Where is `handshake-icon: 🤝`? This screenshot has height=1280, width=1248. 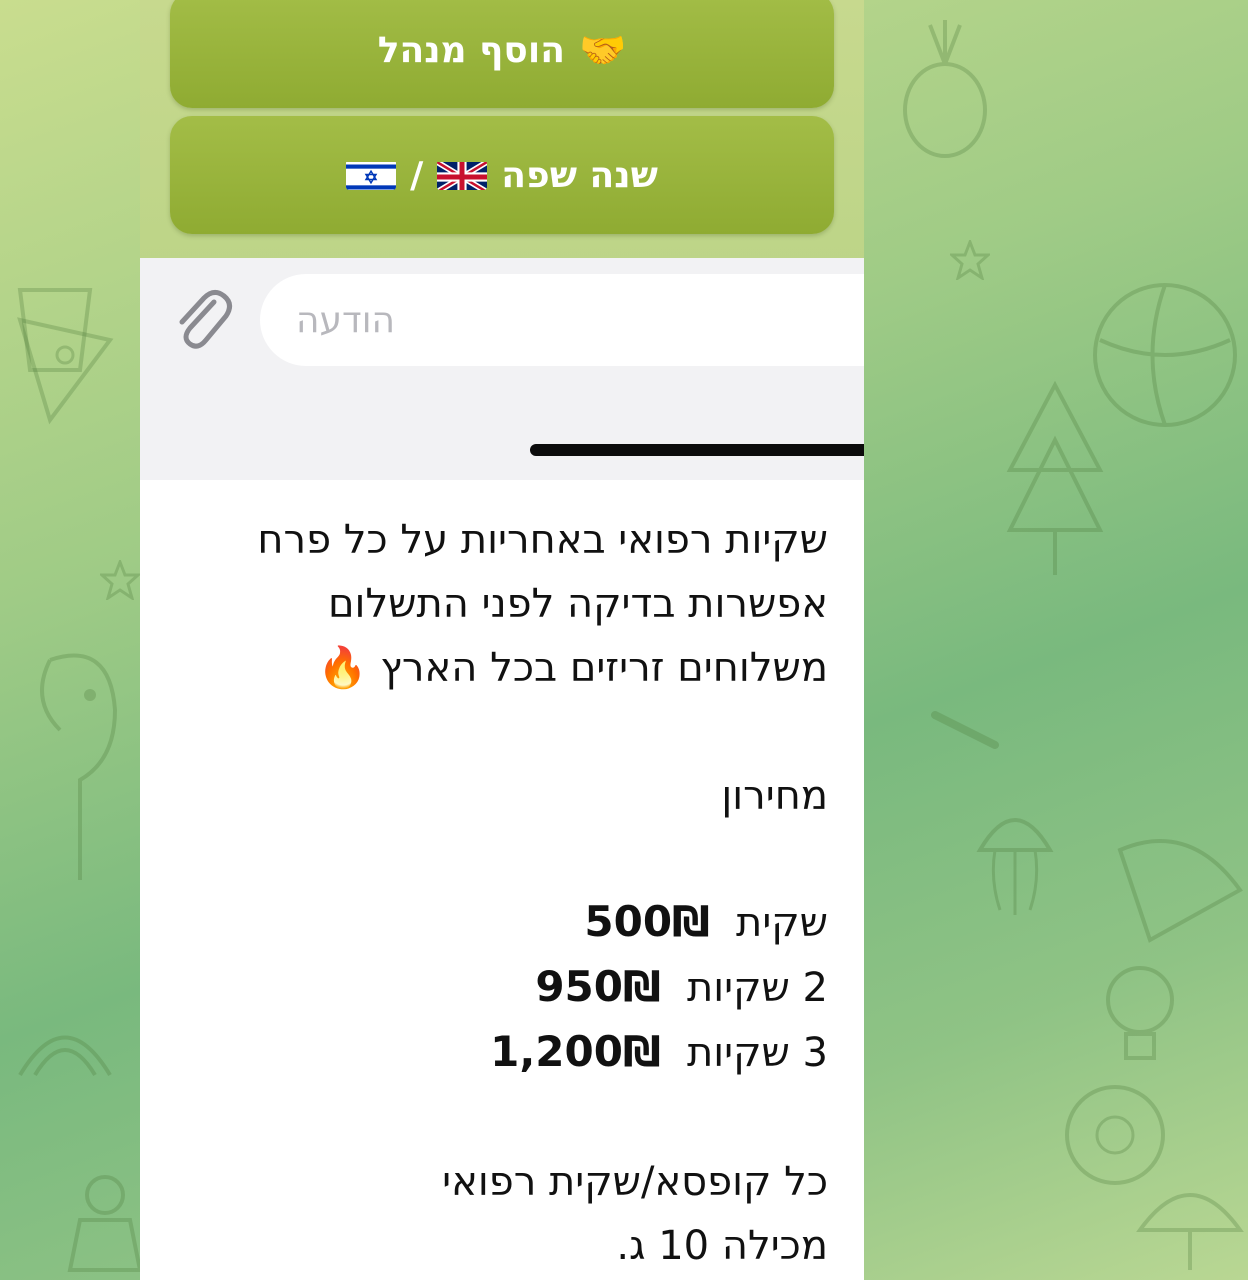 handshake-icon: 🤝 is located at coordinates (602, 49).